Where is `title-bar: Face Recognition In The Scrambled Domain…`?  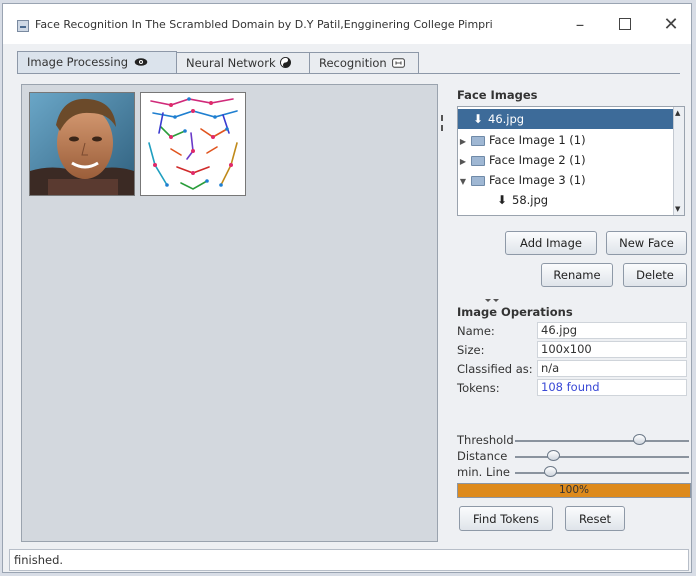 title-bar: Face Recognition In The Scrambled Domain… is located at coordinates (347, 24).